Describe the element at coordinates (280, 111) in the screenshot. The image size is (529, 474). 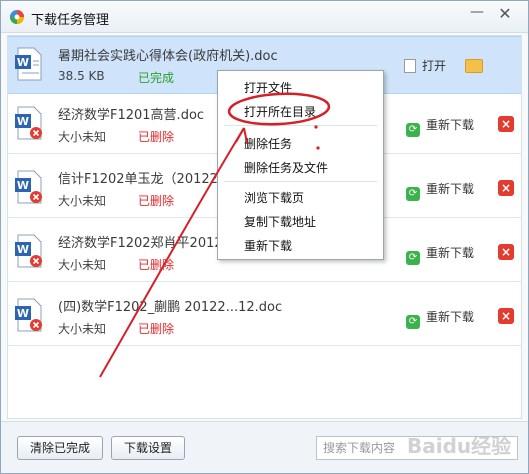
I see `menu-item-open-folder: 打开所在目录` at that location.